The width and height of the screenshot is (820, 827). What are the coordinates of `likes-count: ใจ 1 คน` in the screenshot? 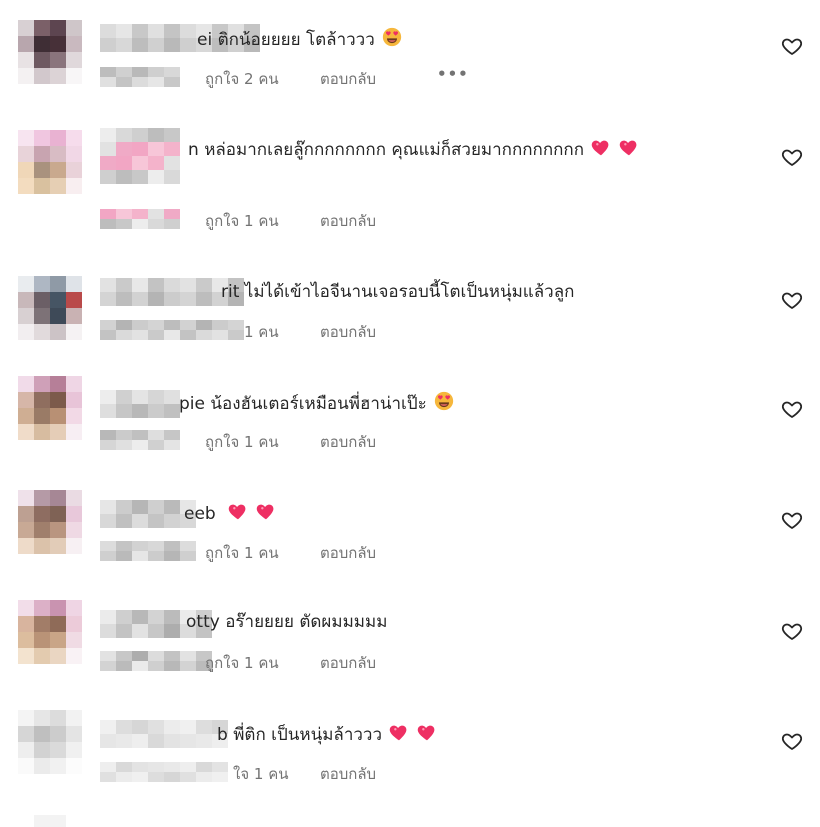 It's located at (260, 774).